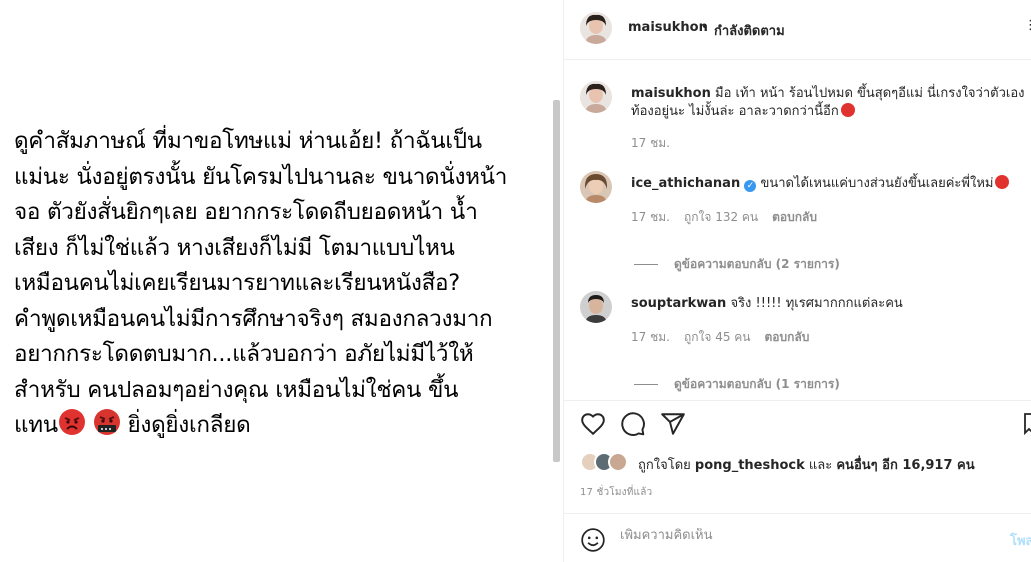 Image resolution: width=1031 pixels, height=562 pixels. I want to click on liker-username: pong_theshock, so click(750, 465).